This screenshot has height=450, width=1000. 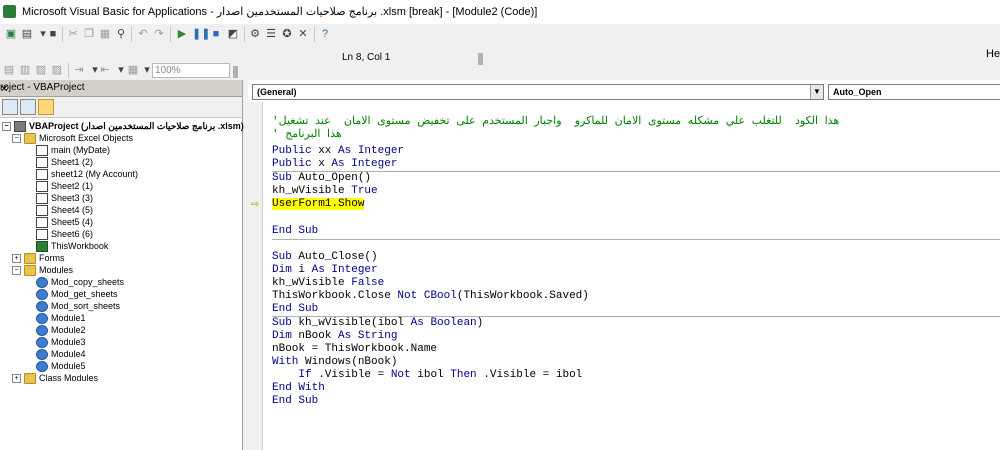 What do you see at coordinates (57, 70) in the screenshot?
I see `parameter-info-icon: ▨` at bounding box center [57, 70].